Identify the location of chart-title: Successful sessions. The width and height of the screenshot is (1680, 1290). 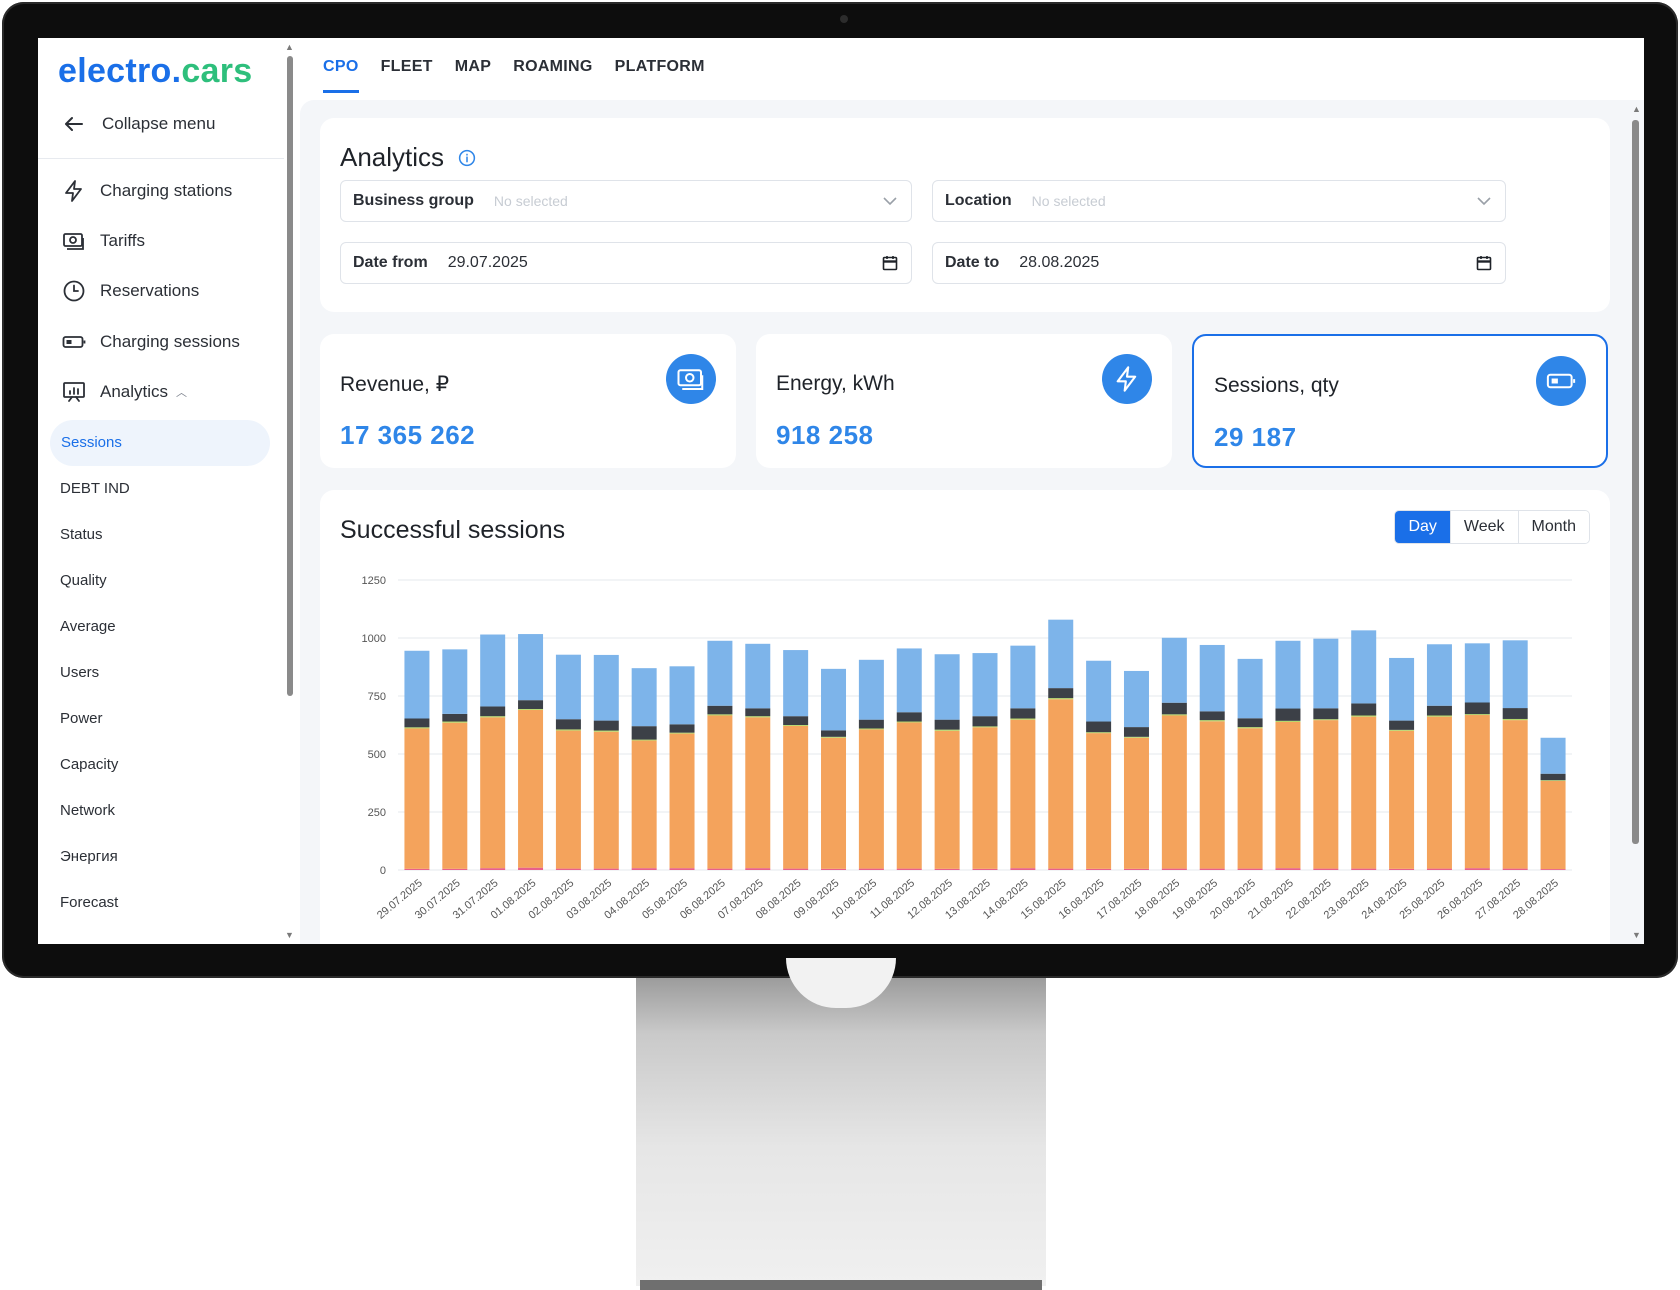
(453, 530).